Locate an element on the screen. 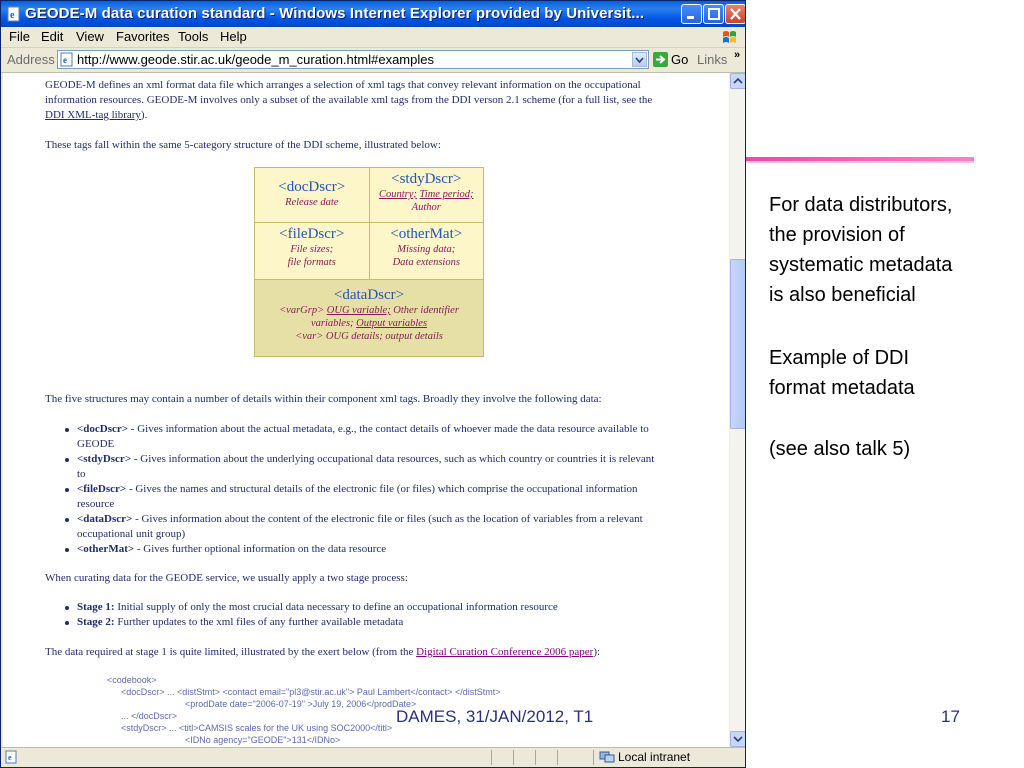 This screenshot has height=768, width=1024. side-text-line: Example of DDI is located at coordinates (839, 358).